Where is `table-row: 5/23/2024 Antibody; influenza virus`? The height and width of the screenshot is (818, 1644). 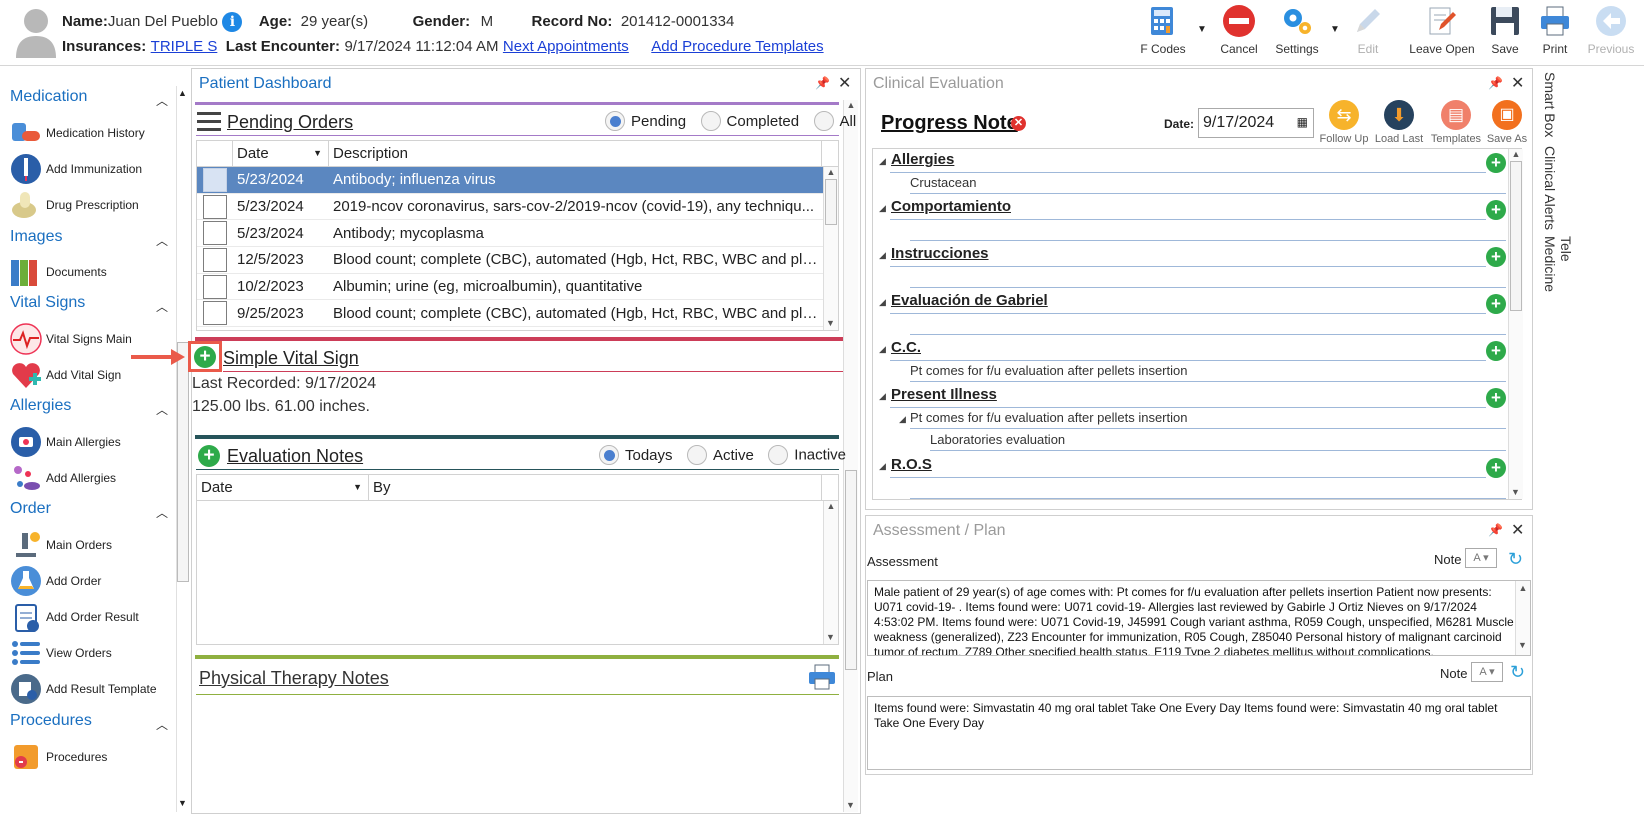 table-row: 5/23/2024 Antibody; influenza virus is located at coordinates (510, 180).